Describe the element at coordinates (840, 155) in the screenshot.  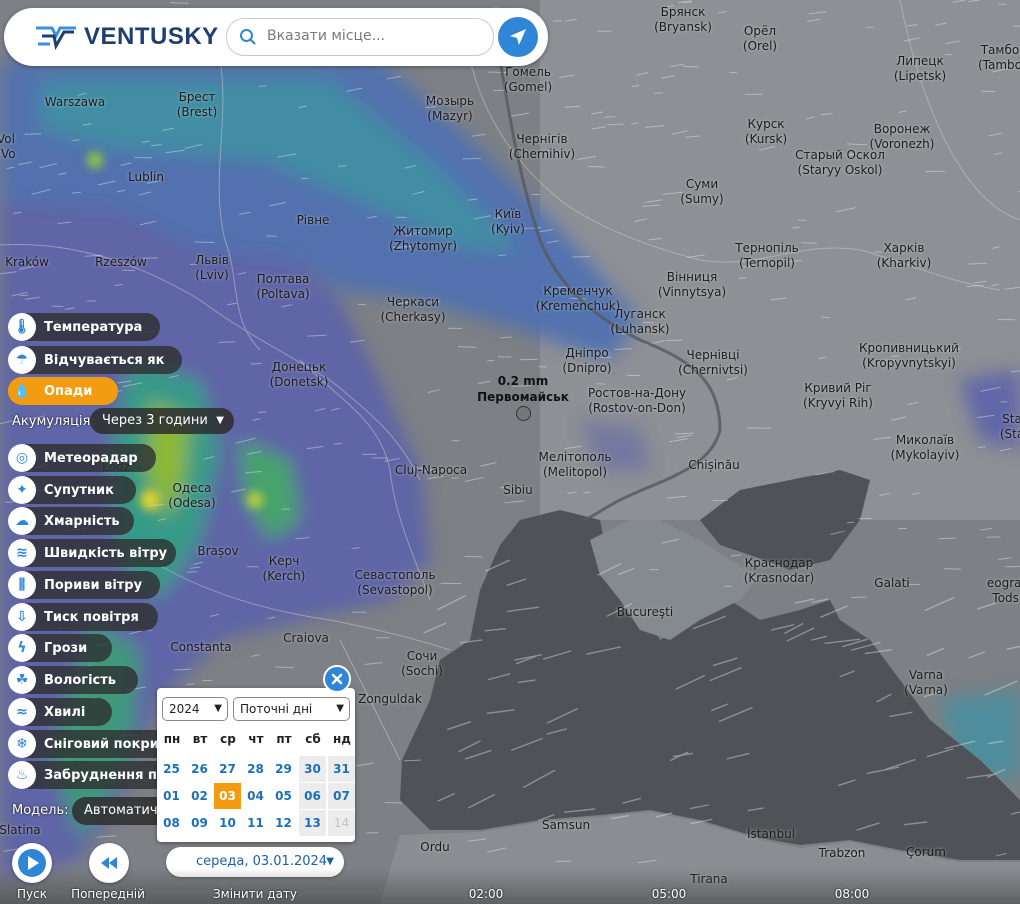
I see `city-name: Старый Оскол` at that location.